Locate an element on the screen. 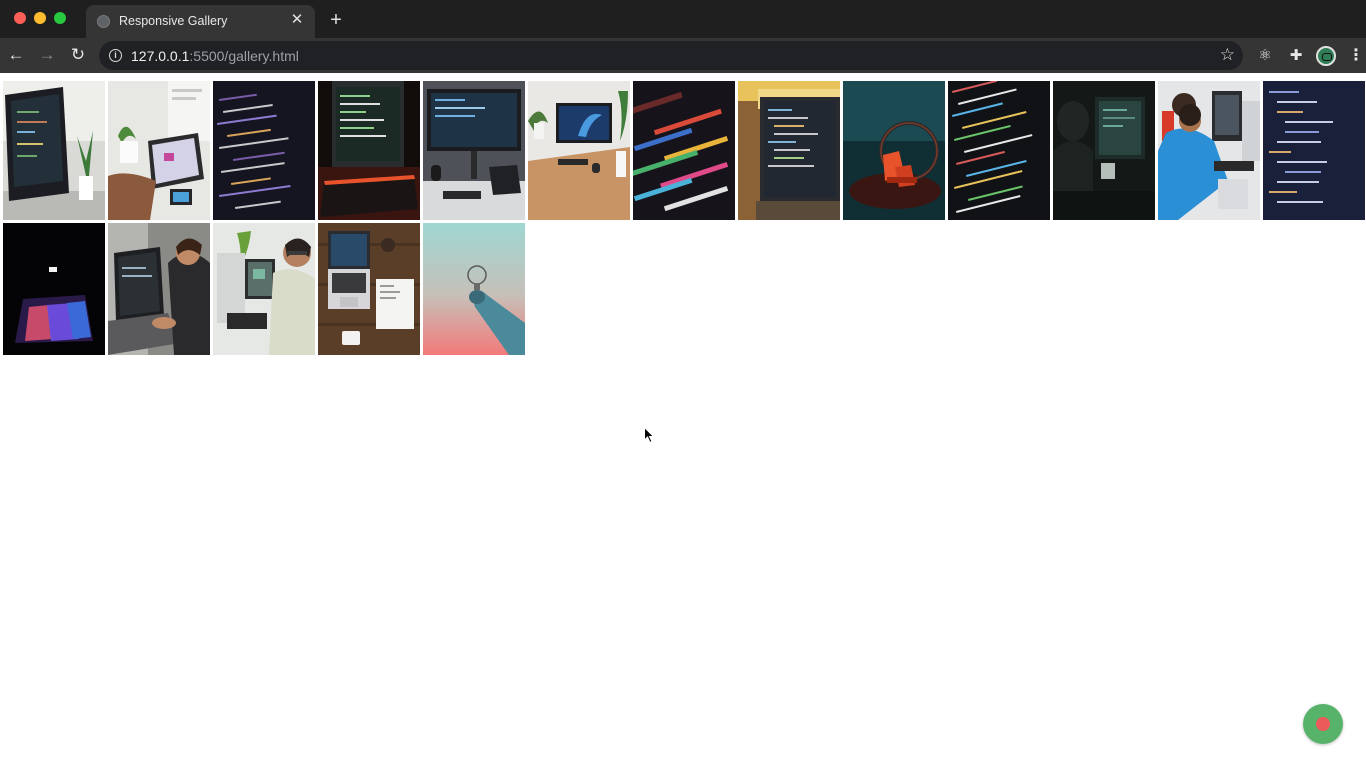 This screenshot has width=1366, height=768. gallery-image-code-editor-navy is located at coordinates (1314, 150).